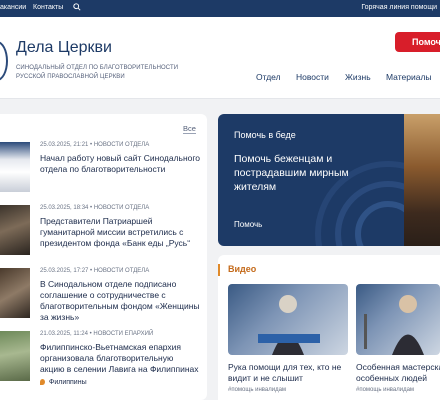 This screenshot has height=400, width=440. What do you see at coordinates (409, 77) in the screenshot?
I see `nav-item-materials: Материалы` at bounding box center [409, 77].